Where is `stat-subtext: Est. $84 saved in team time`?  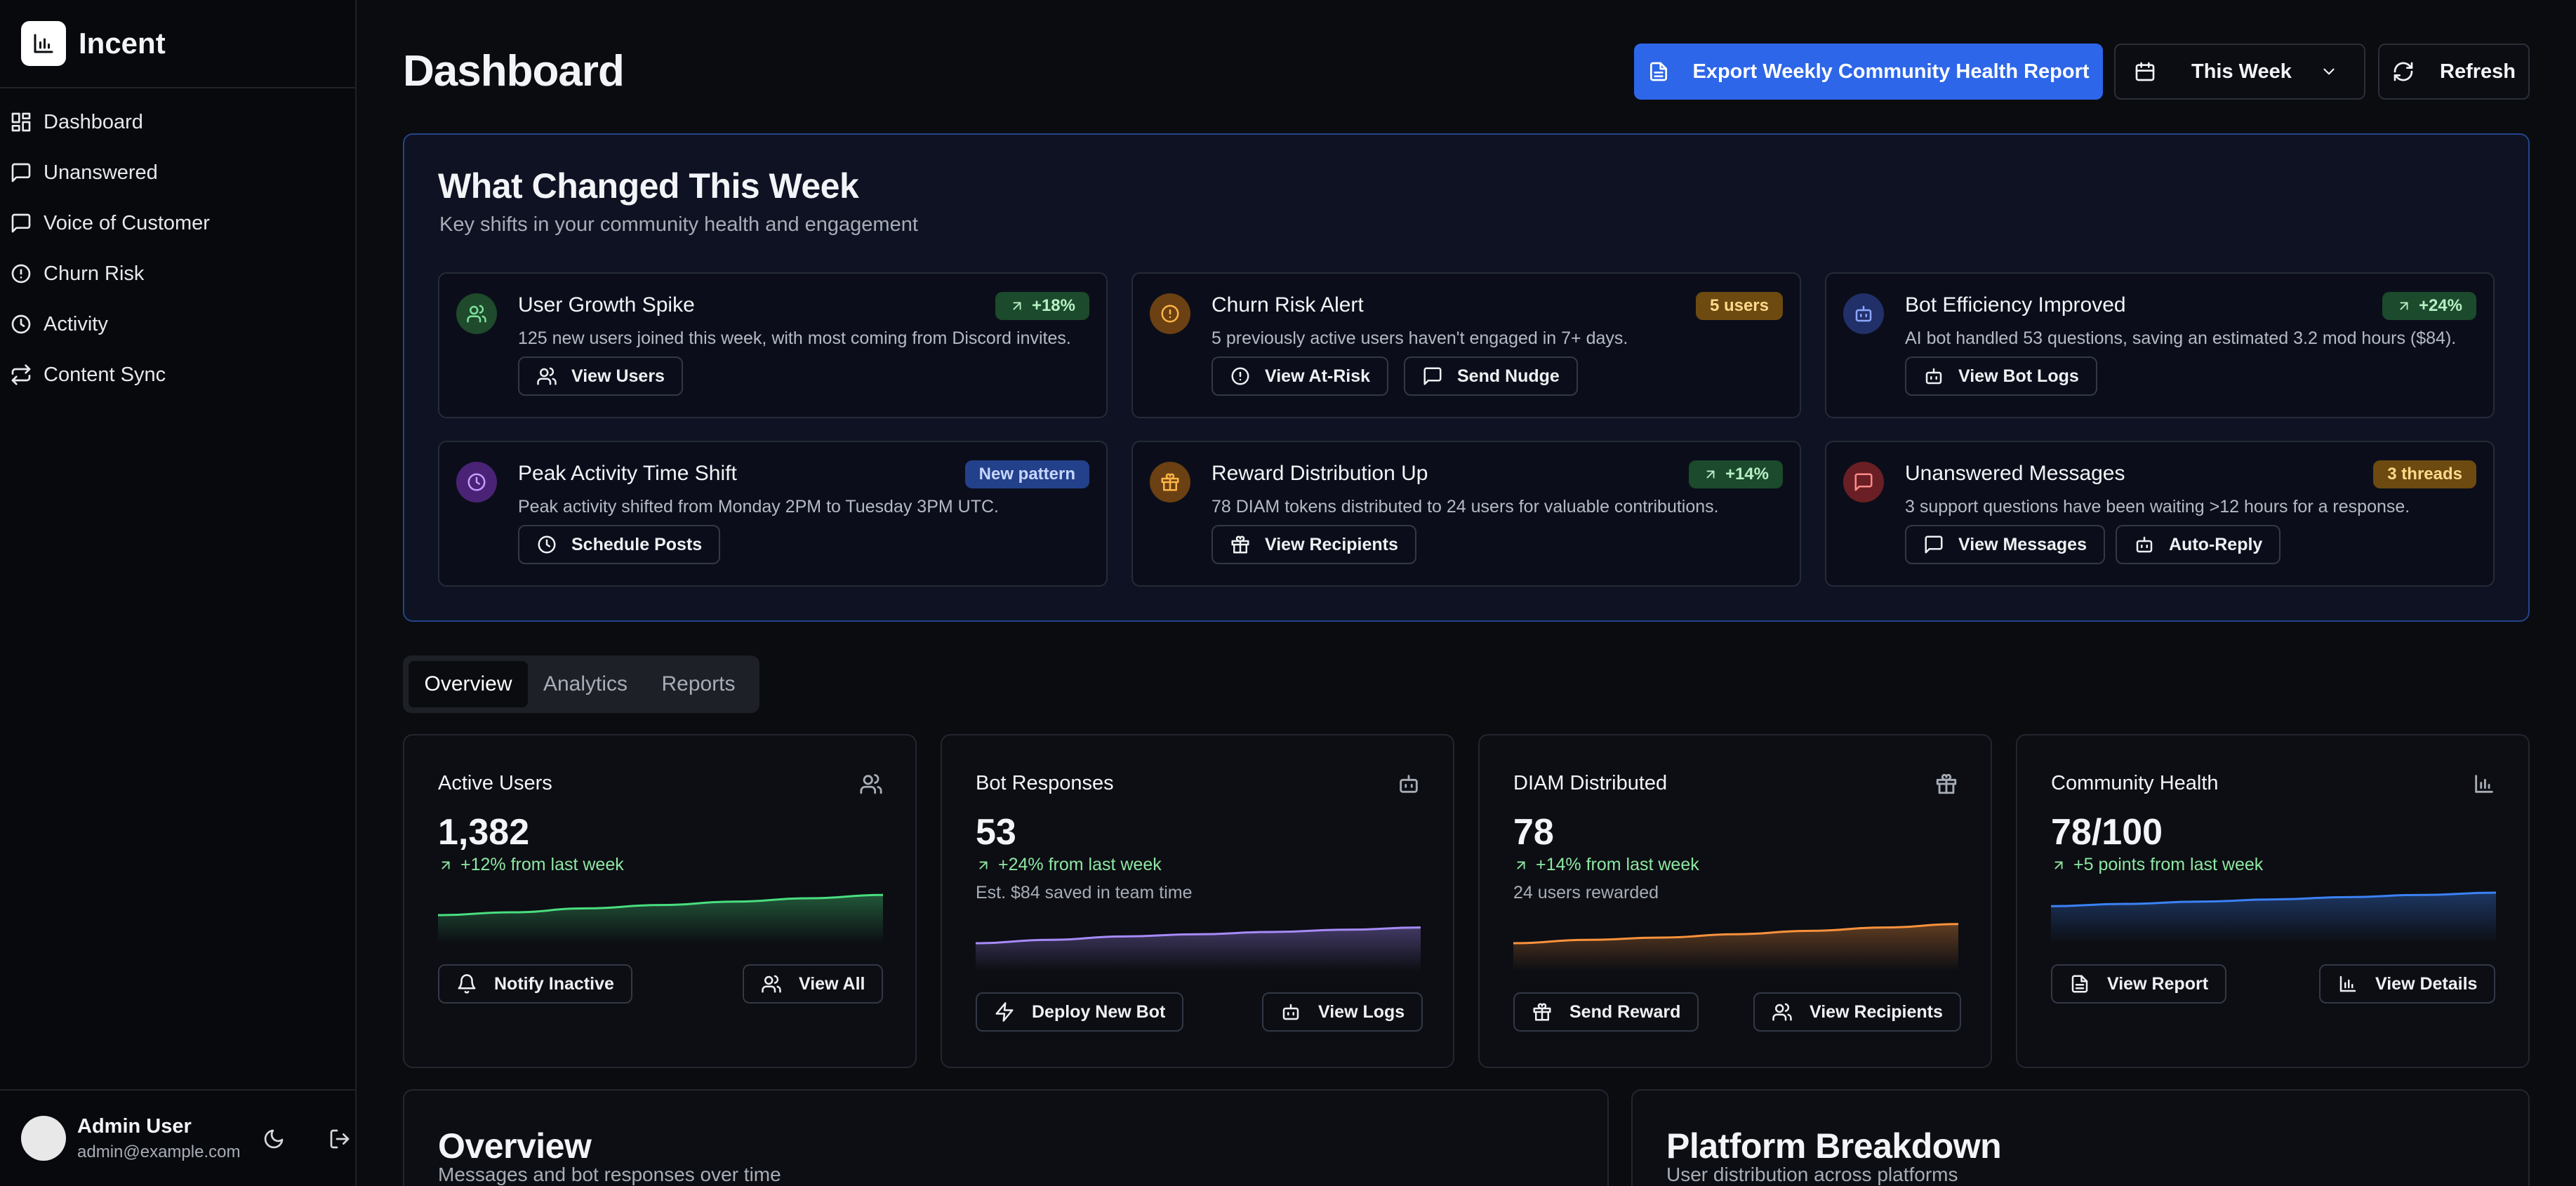 stat-subtext: Est. $84 saved in team time is located at coordinates (1084, 893).